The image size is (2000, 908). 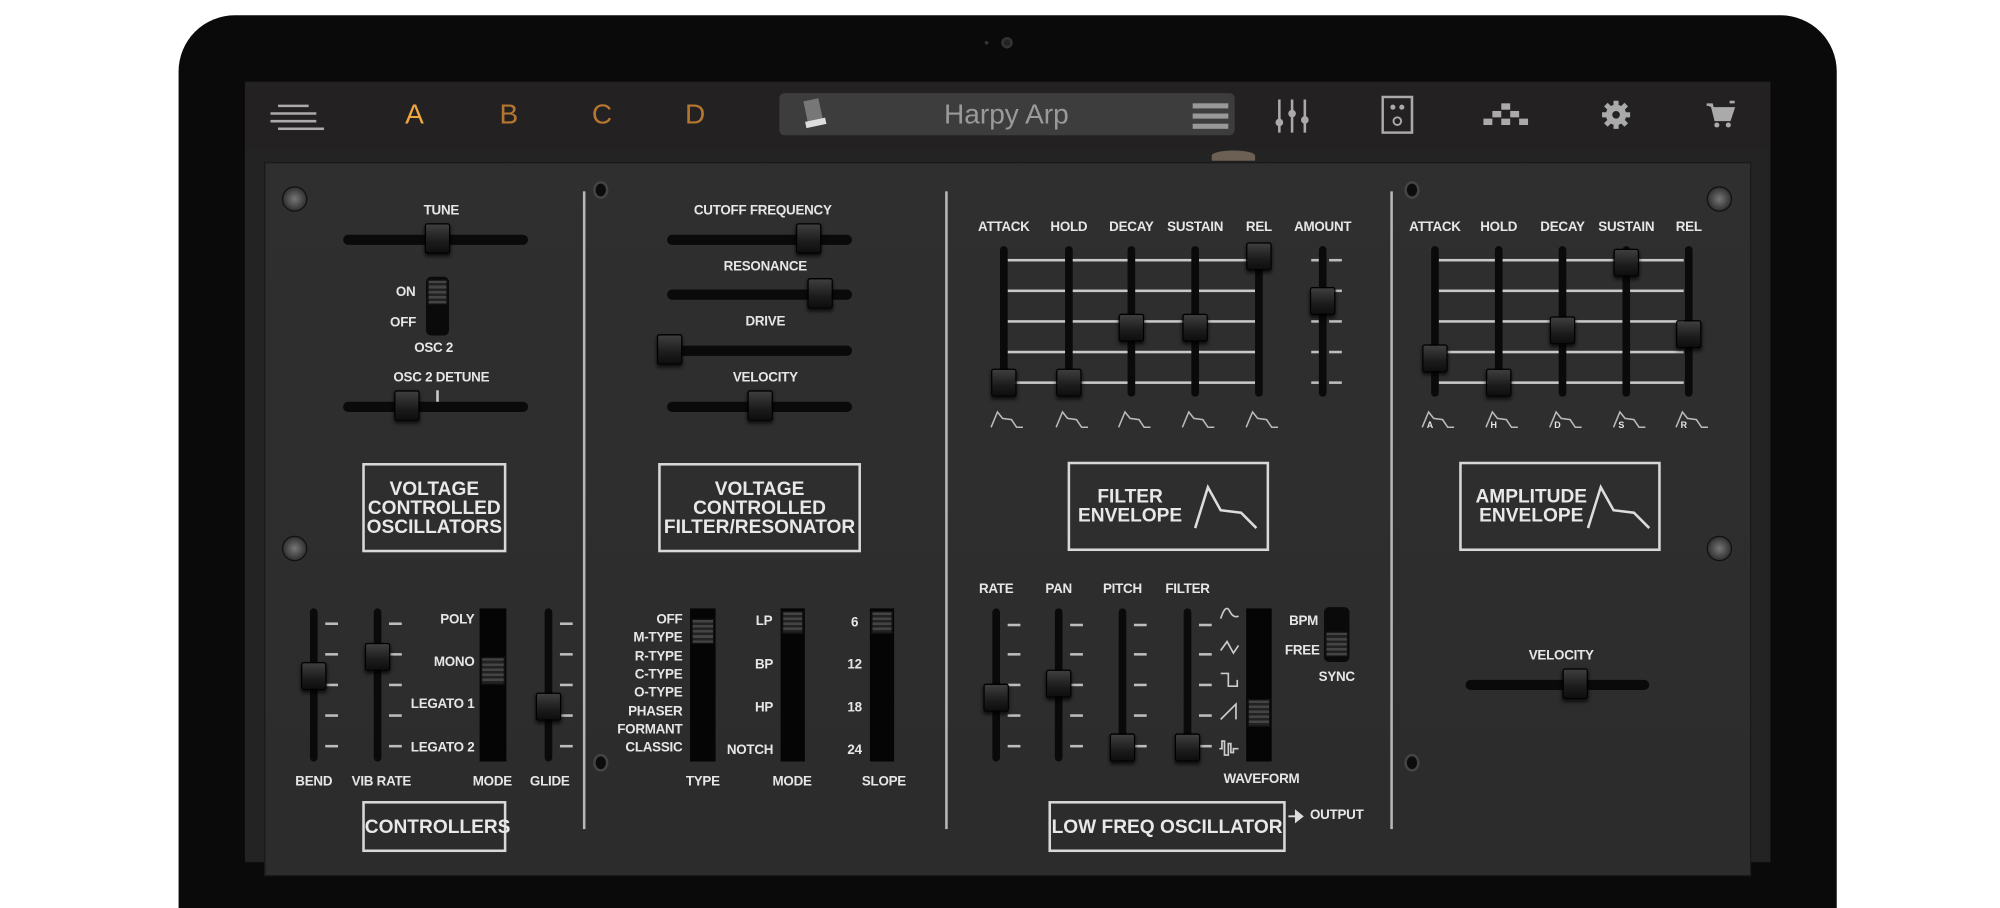 I want to click on osc2-detune-slider-handle, so click(x=407, y=405).